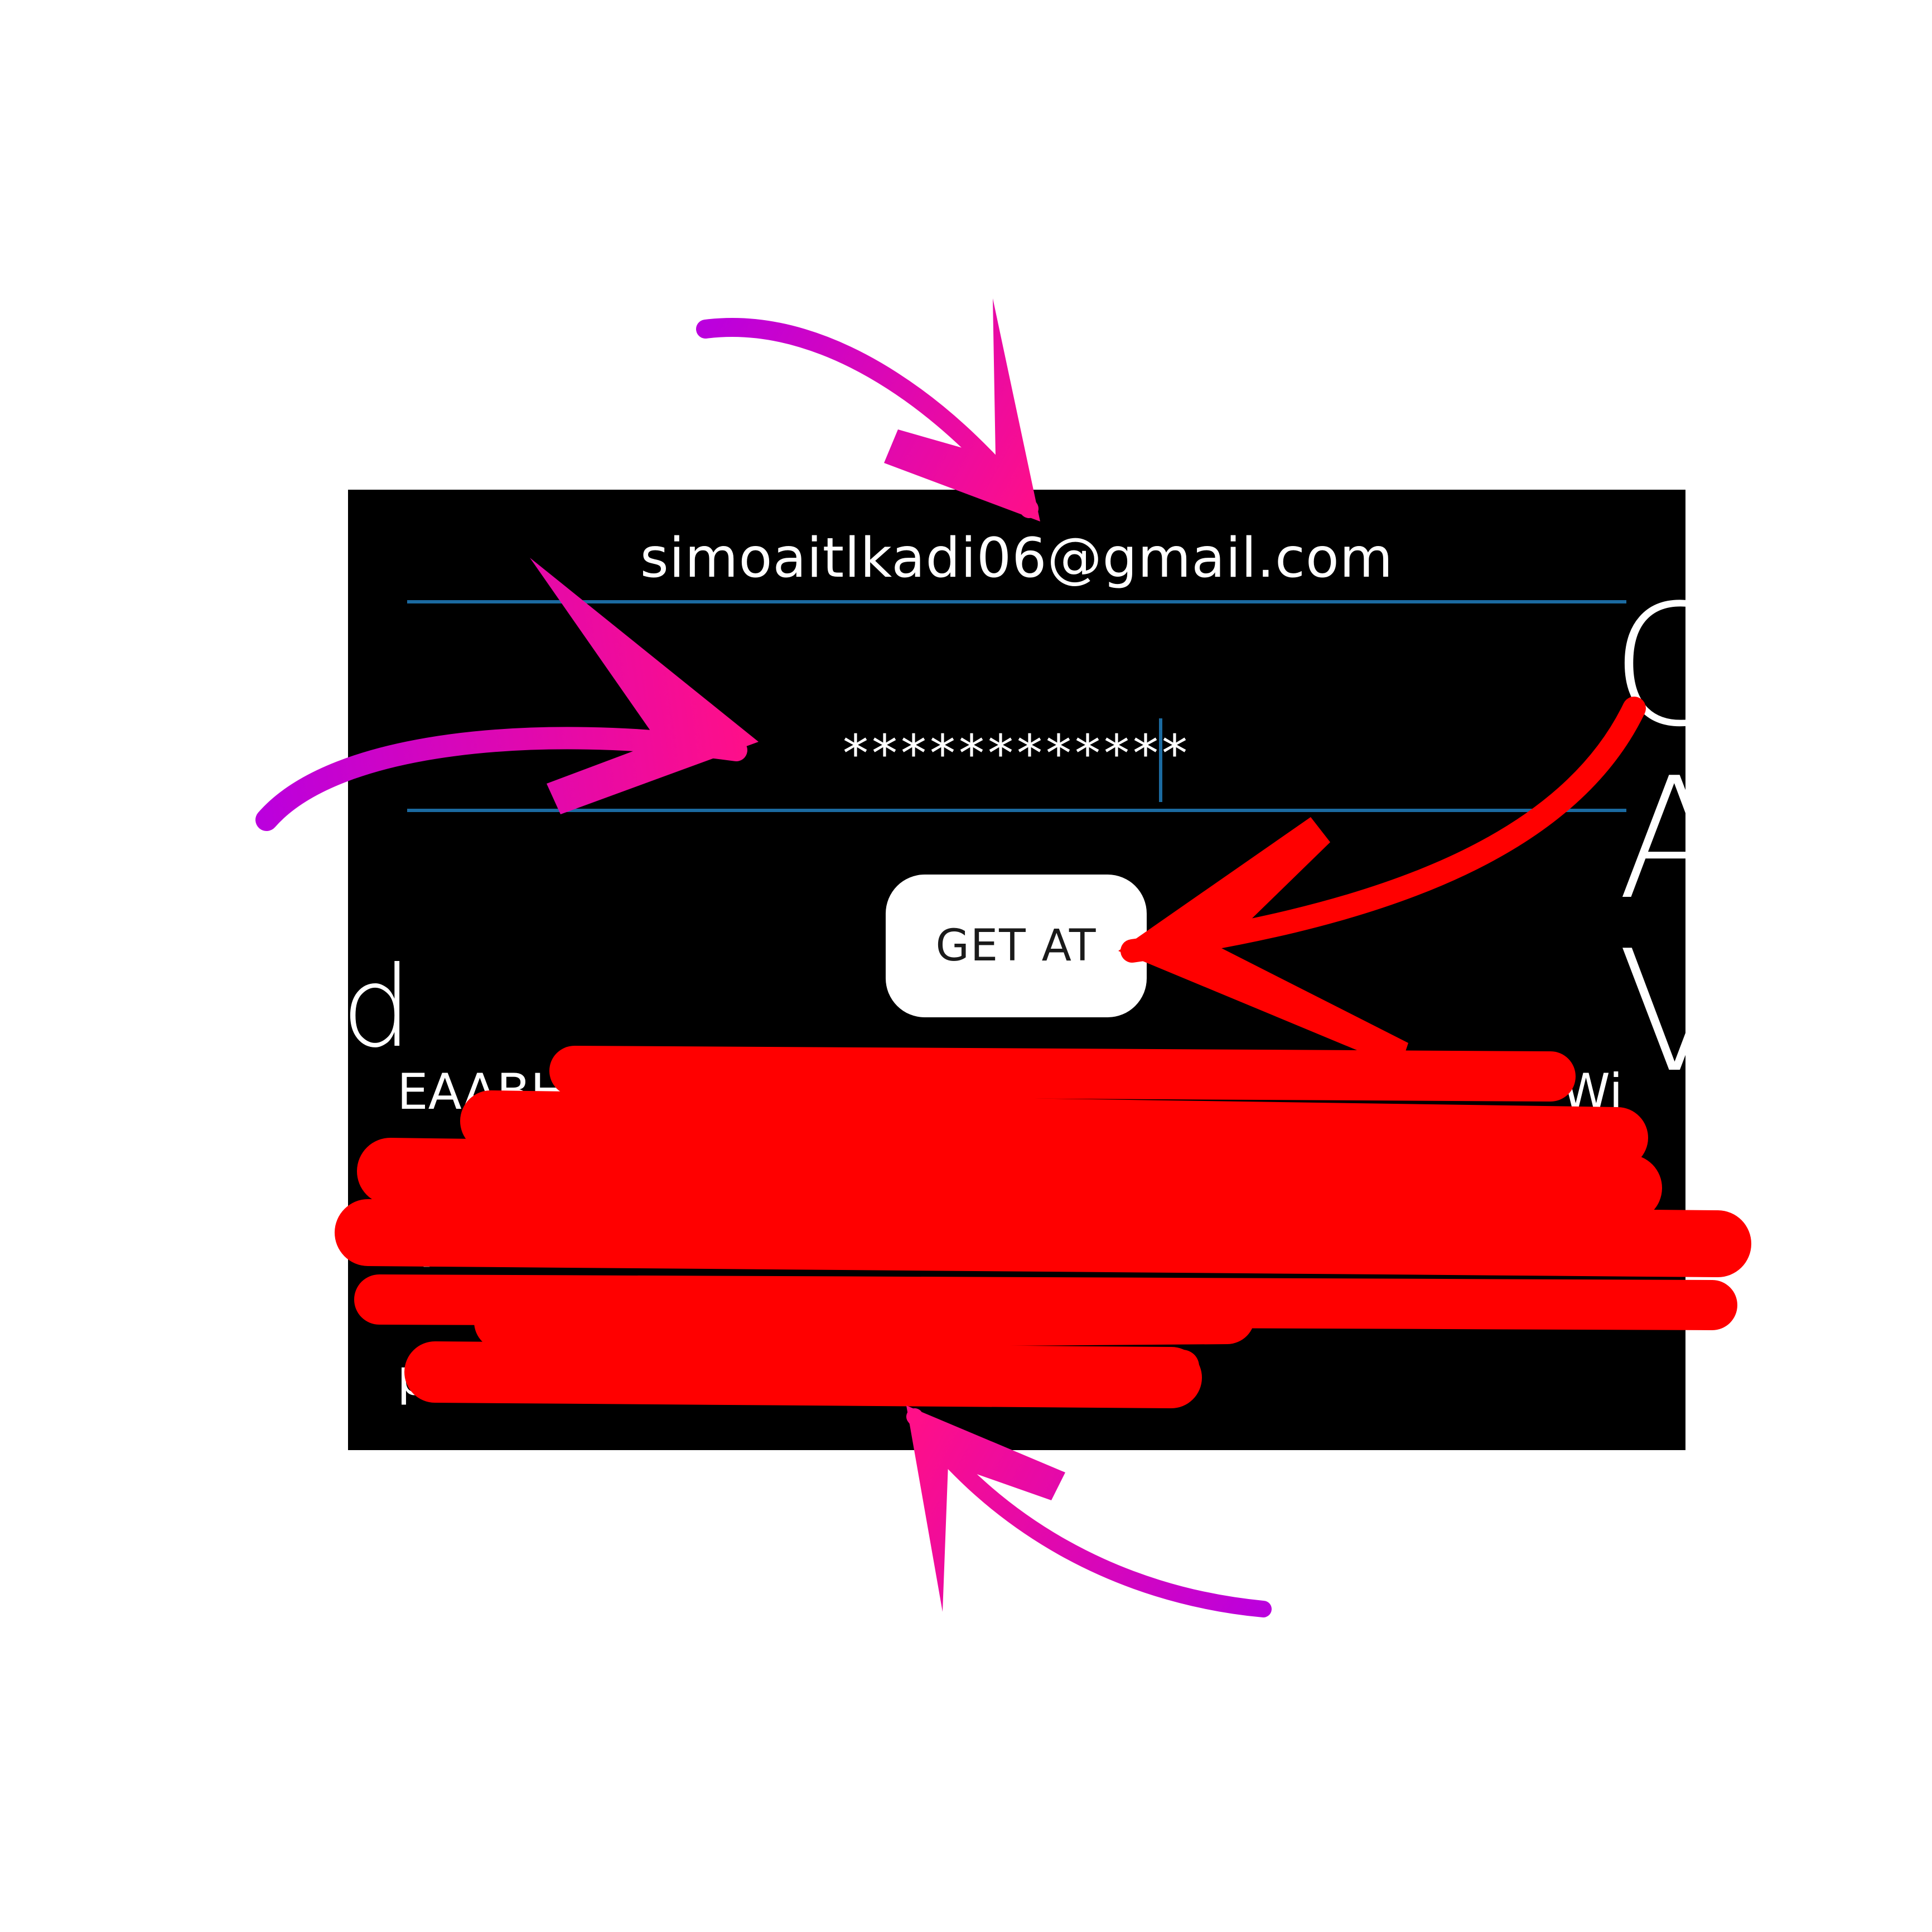 This screenshot has width=1932, height=1932. What do you see at coordinates (1043, 1227) in the screenshot?
I see `redaction-scribble` at bounding box center [1043, 1227].